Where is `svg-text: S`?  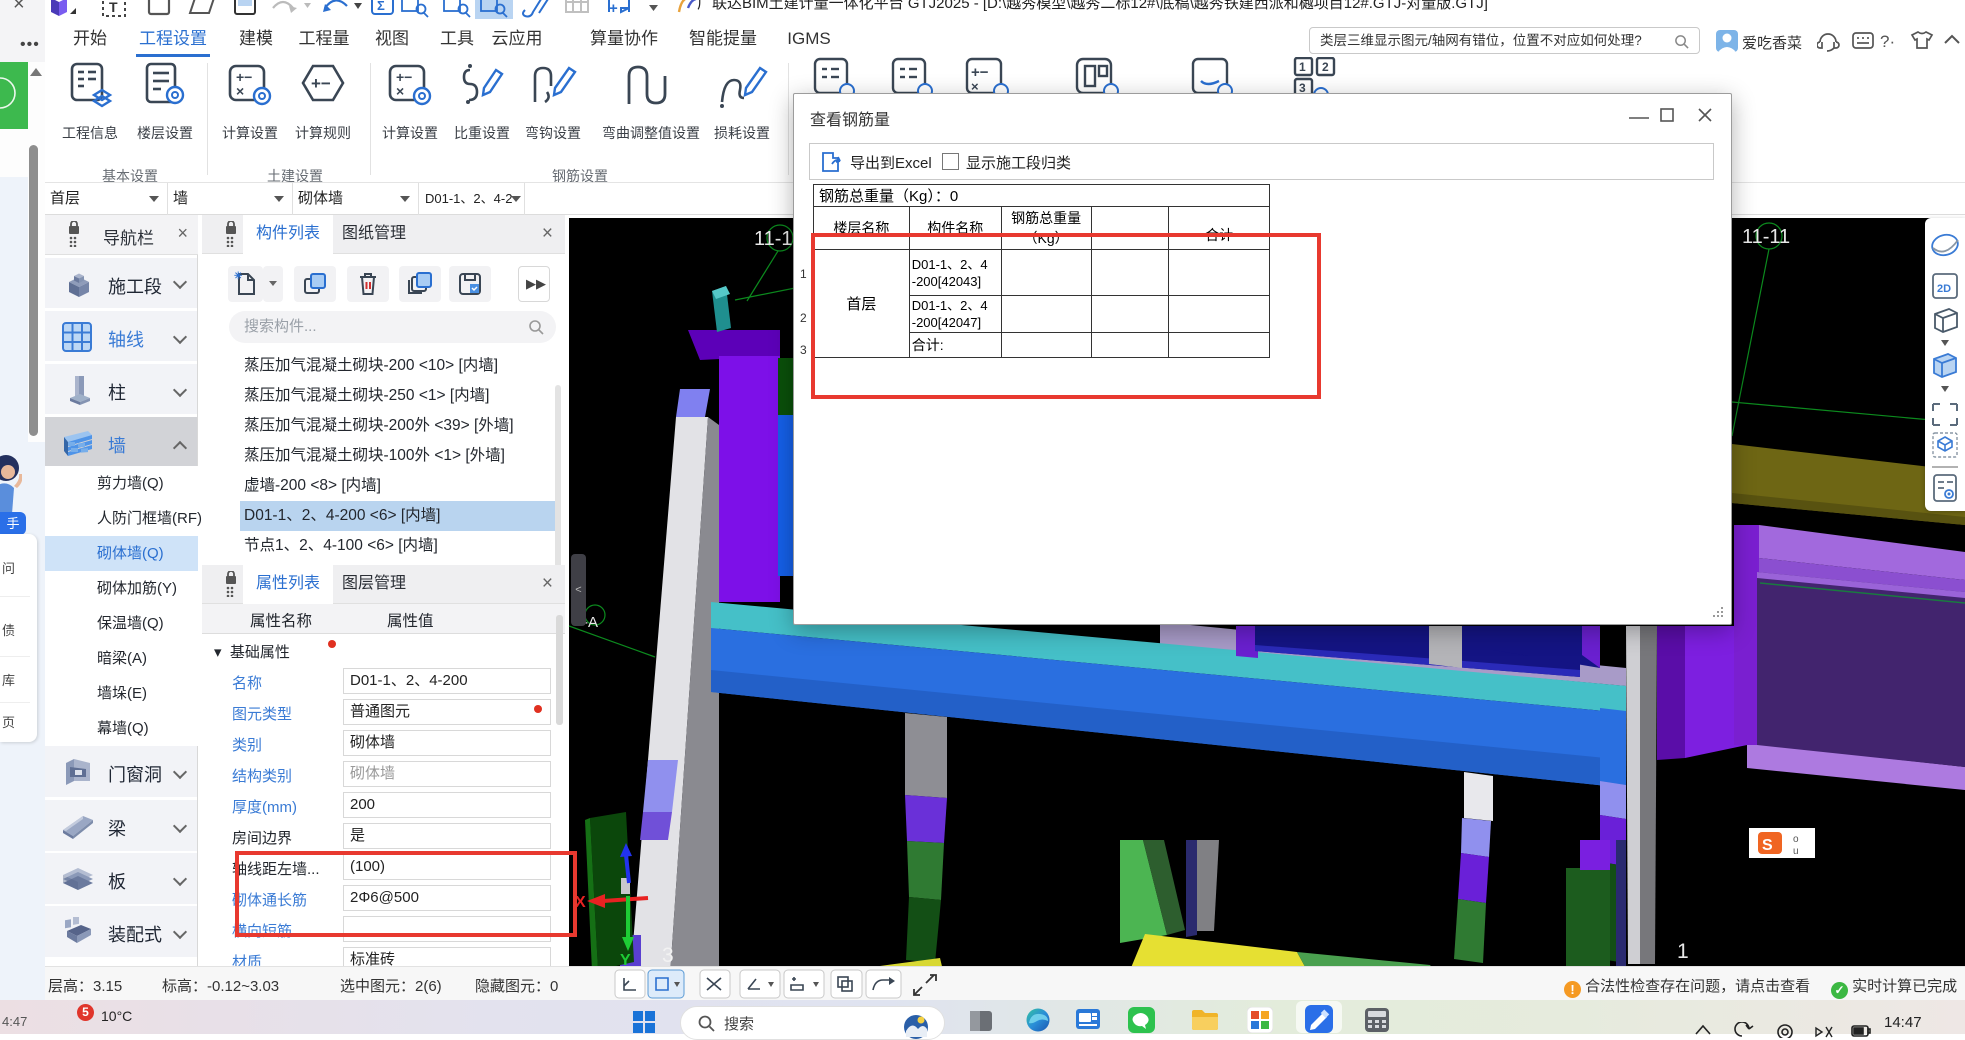
svg-text: S is located at coordinates (1767, 845).